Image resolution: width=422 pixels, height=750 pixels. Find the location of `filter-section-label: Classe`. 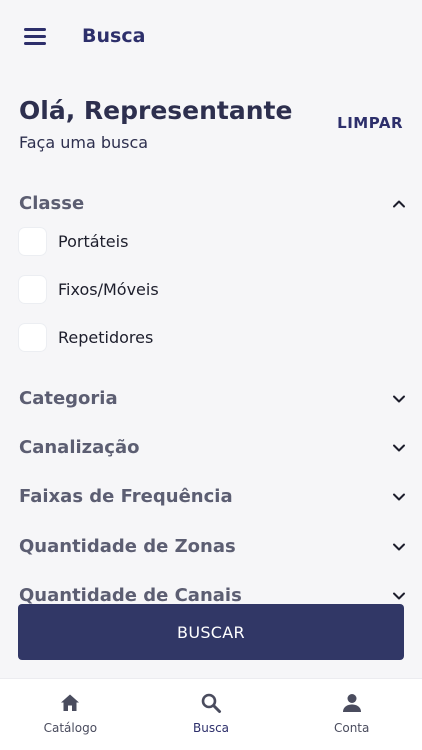

filter-section-label: Classe is located at coordinates (52, 203).